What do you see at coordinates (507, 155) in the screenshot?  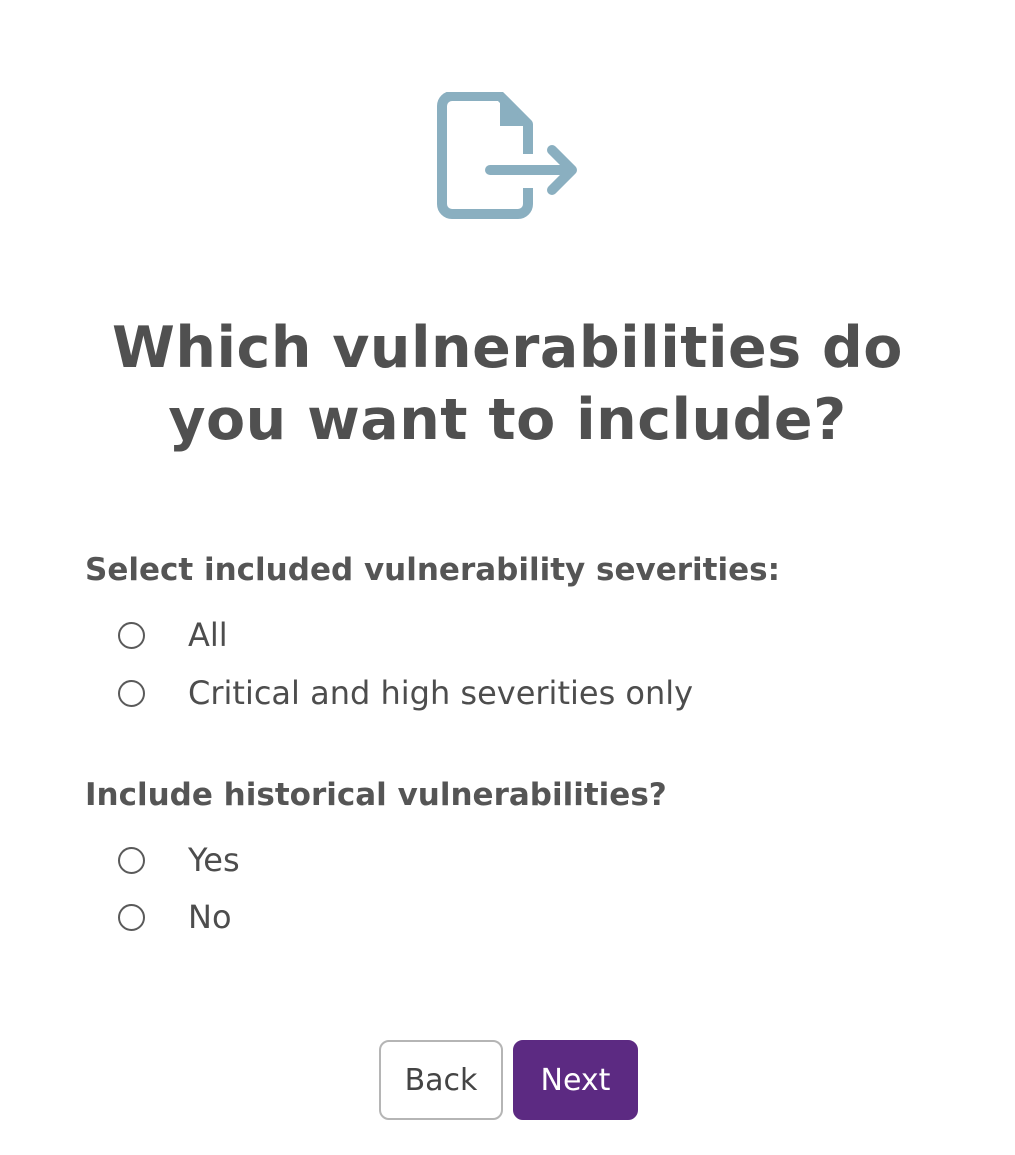 I see `file-export-icon` at bounding box center [507, 155].